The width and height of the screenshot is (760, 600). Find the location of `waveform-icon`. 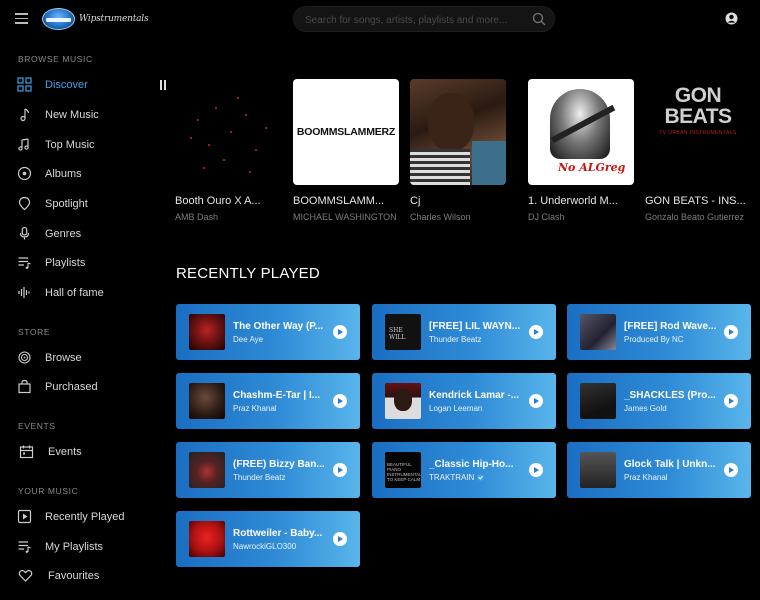

waveform-icon is located at coordinates (24, 292).